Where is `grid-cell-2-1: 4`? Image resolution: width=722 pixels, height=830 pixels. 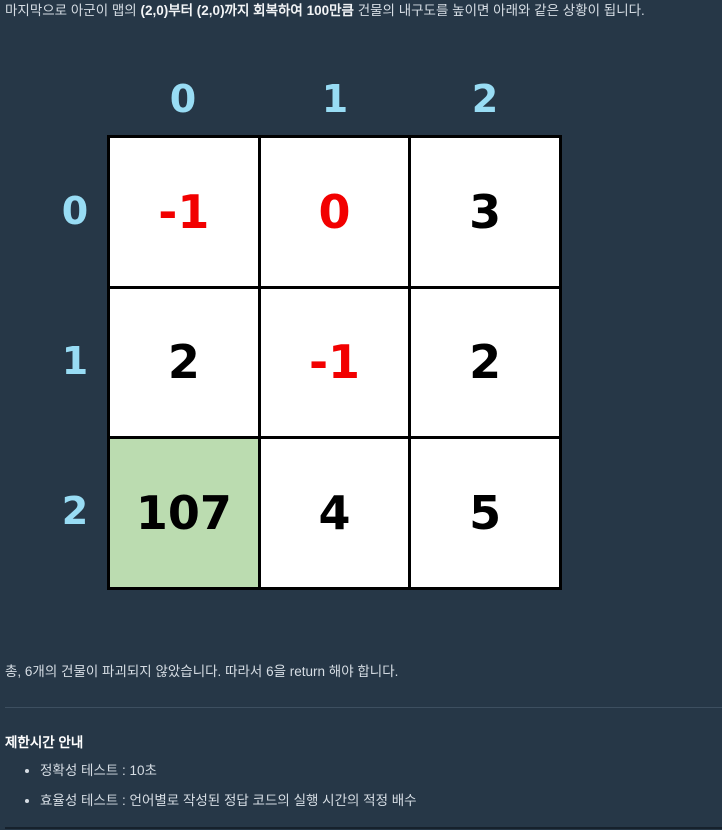
grid-cell-2-1: 4 is located at coordinates (334, 513).